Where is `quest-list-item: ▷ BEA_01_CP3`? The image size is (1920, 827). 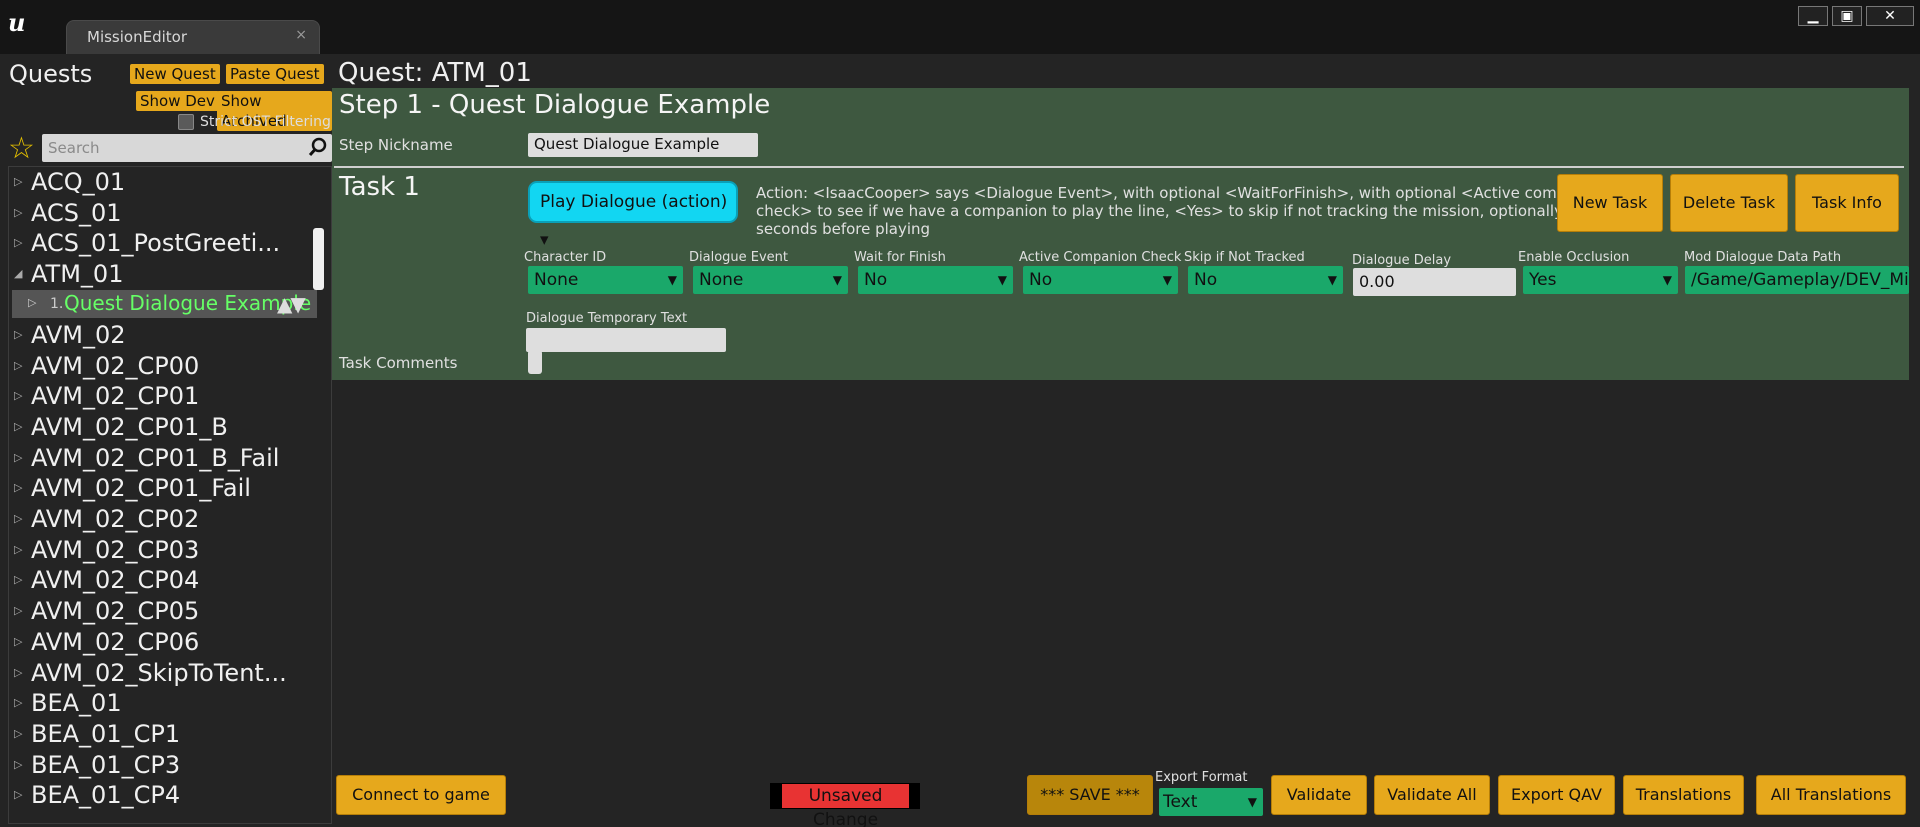 quest-list-item: ▷ BEA_01_CP3 is located at coordinates (164, 765).